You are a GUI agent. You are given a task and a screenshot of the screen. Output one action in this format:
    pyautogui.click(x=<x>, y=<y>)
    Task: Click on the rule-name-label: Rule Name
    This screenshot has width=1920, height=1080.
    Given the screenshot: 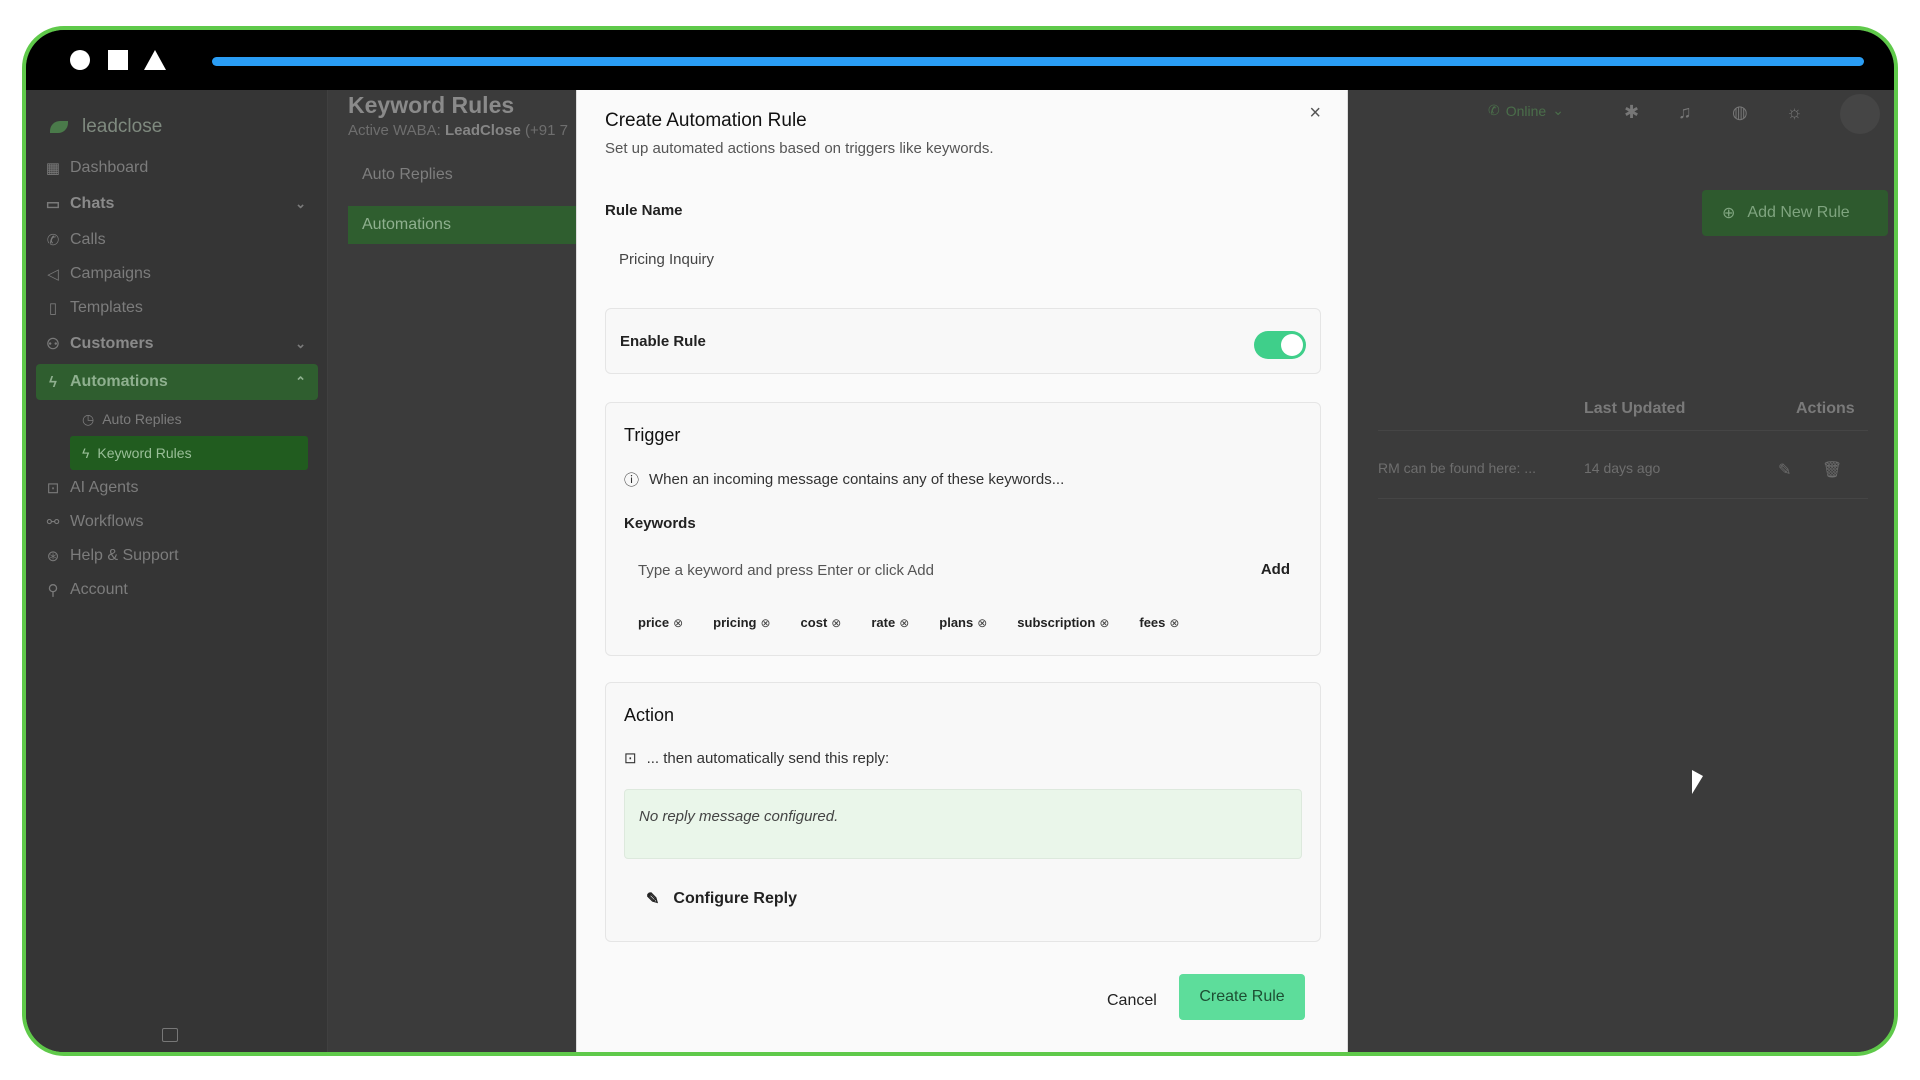 What is the action you would take?
    pyautogui.click(x=644, y=210)
    